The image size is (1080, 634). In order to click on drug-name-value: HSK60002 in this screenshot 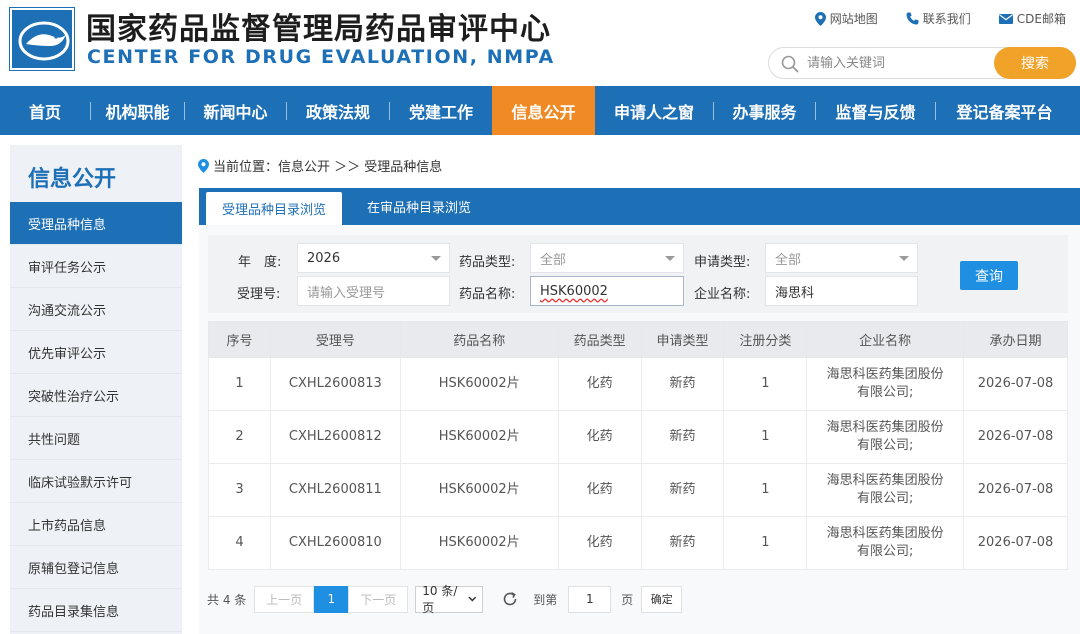, I will do `click(574, 291)`.